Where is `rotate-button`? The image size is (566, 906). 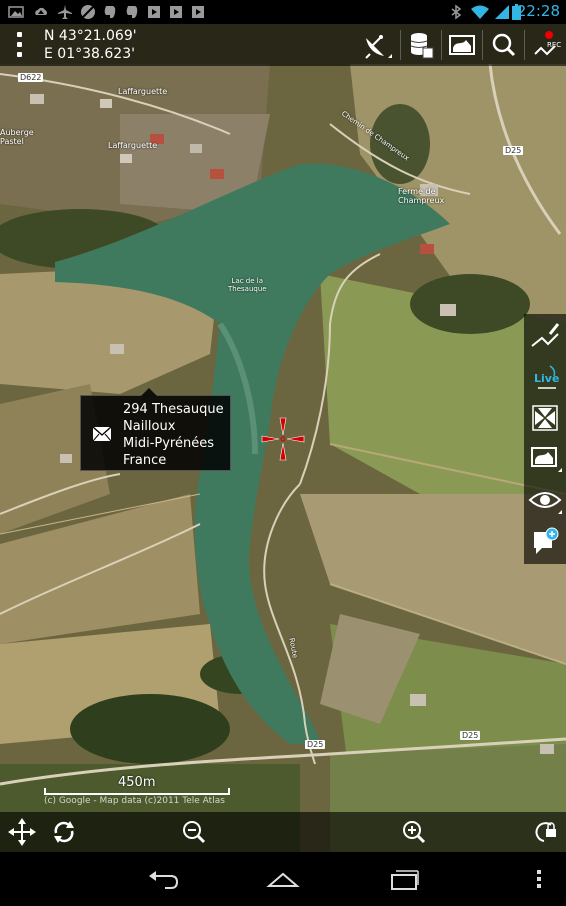
rotate-button is located at coordinates (64, 832).